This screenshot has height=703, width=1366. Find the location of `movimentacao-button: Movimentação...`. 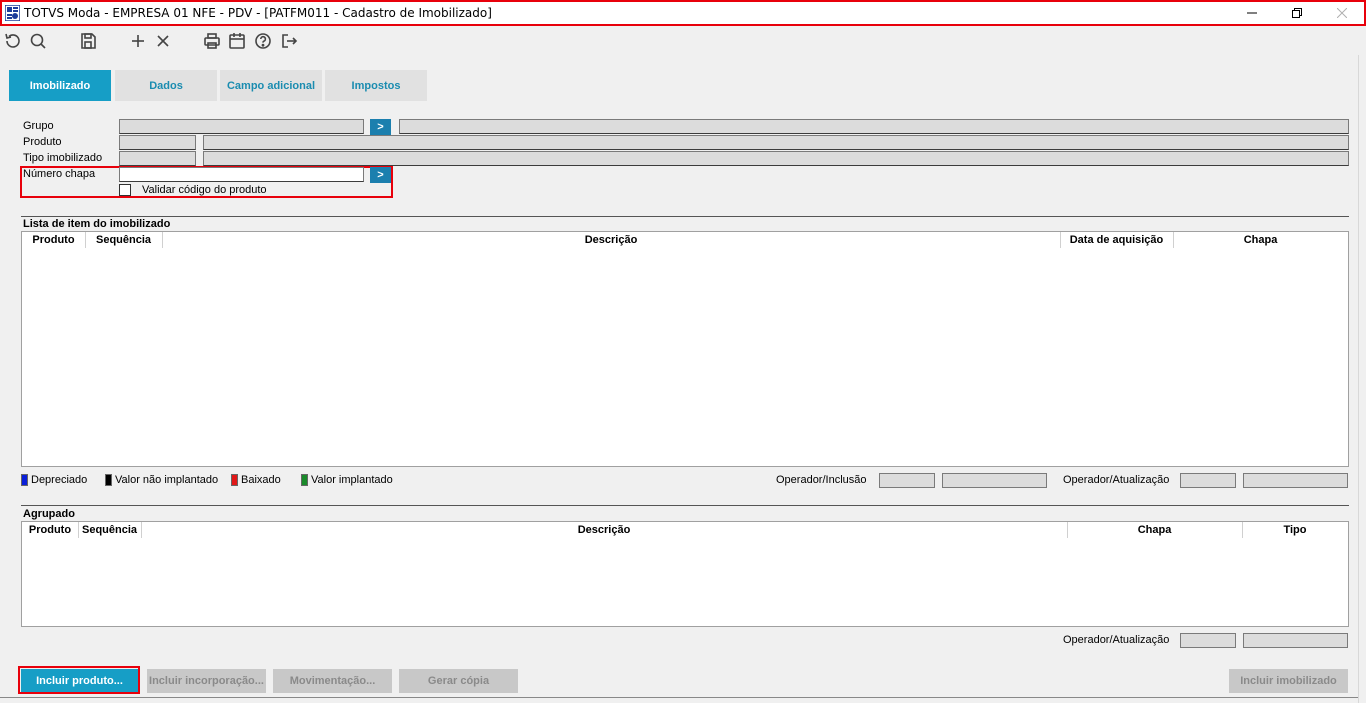

movimentacao-button: Movimentação... is located at coordinates (332, 681).